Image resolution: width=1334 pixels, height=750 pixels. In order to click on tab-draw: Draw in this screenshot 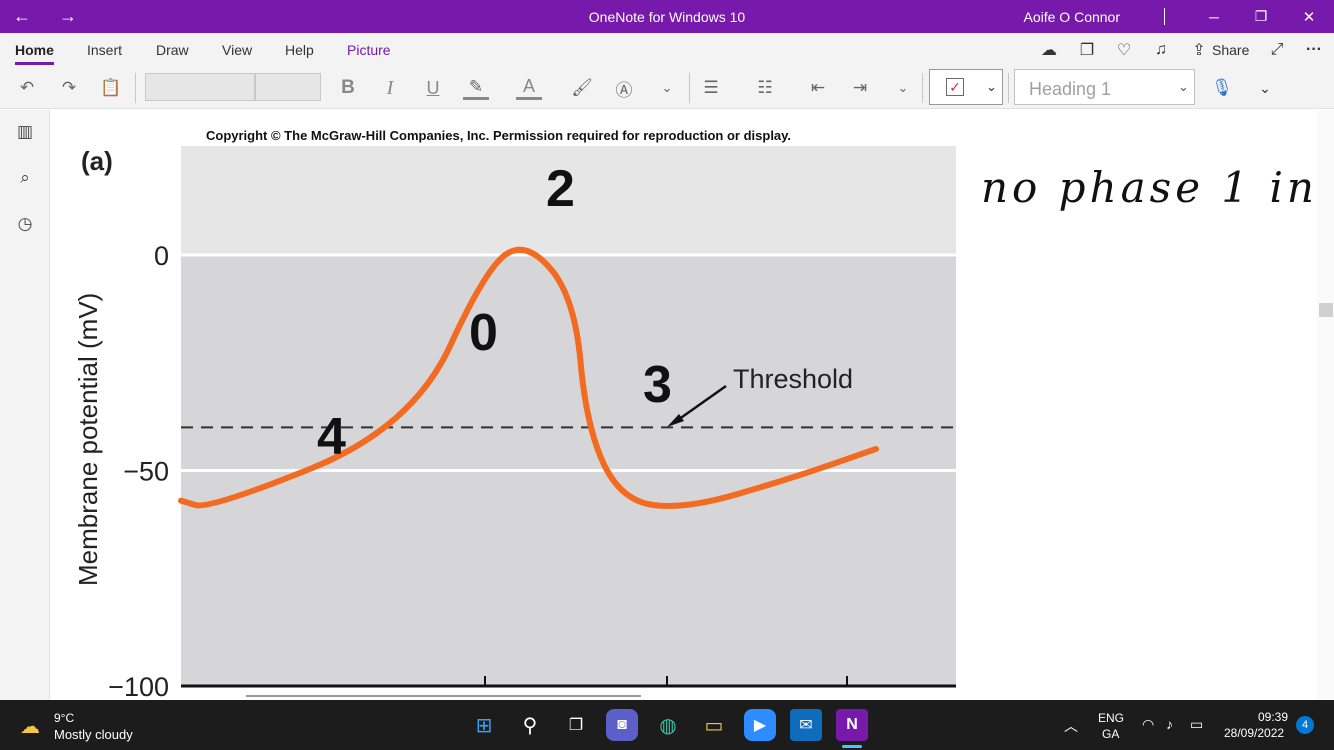, I will do `click(172, 50)`.